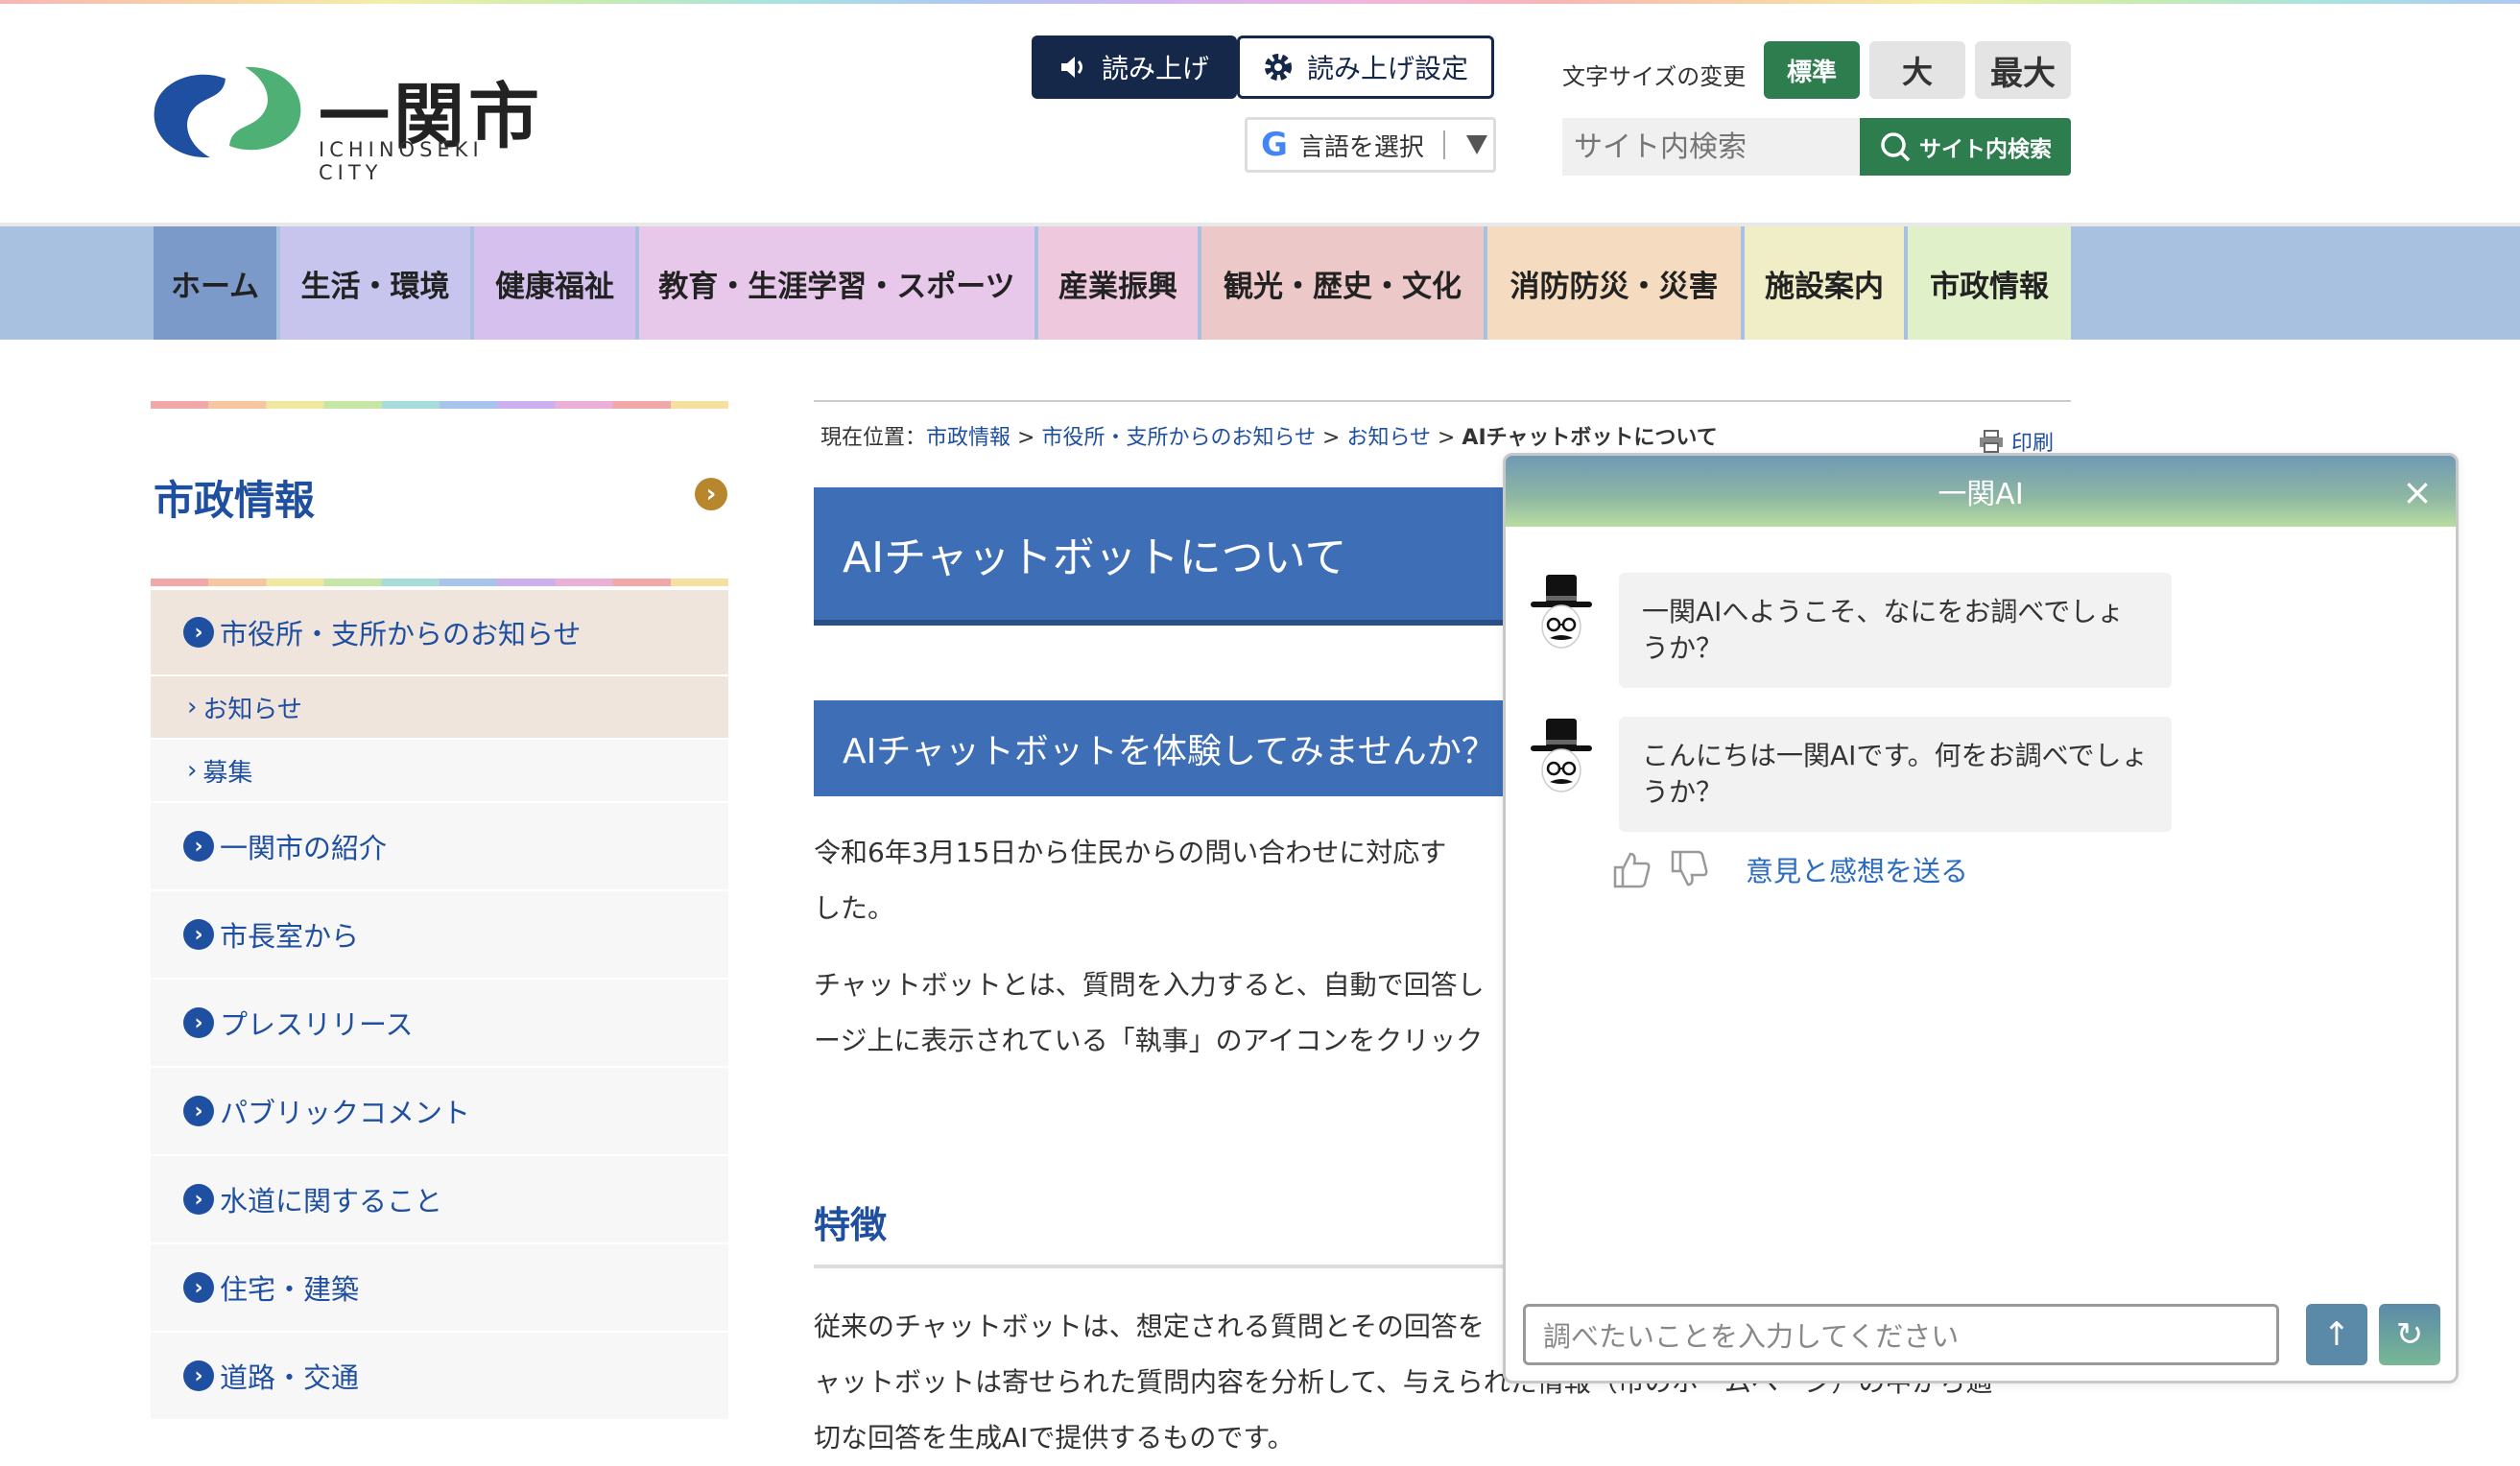 The image size is (2520, 1466). What do you see at coordinates (1443, 144) in the screenshot?
I see `language-divider` at bounding box center [1443, 144].